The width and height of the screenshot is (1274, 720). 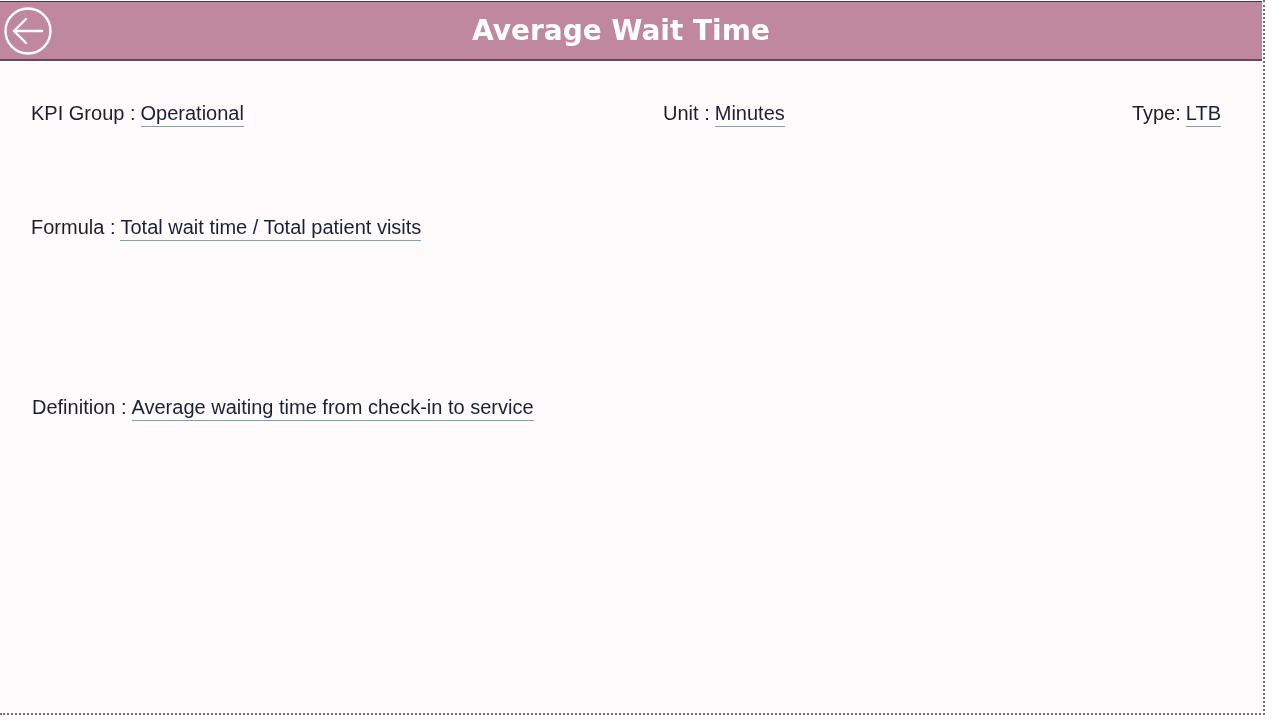 I want to click on field-label: Formula :, so click(x=73, y=227).